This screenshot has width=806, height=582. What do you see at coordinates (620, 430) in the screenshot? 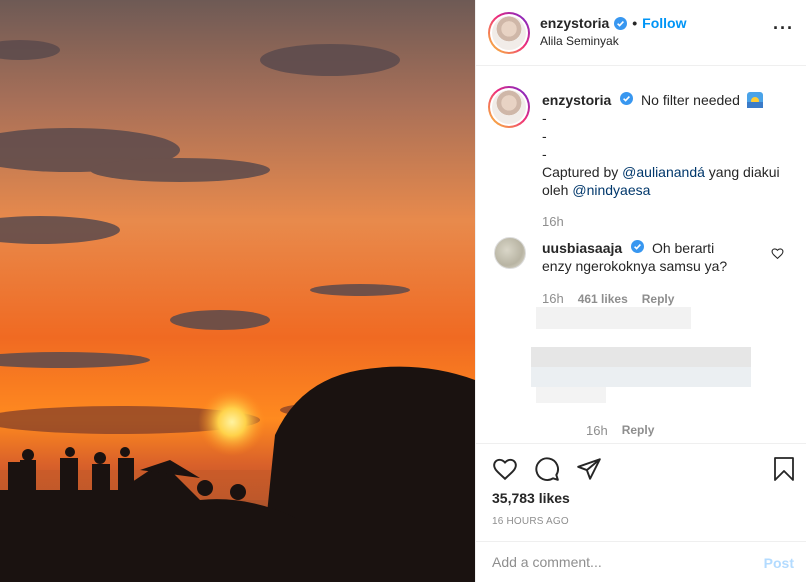
I see `comment2-meta: 16h Reply` at bounding box center [620, 430].